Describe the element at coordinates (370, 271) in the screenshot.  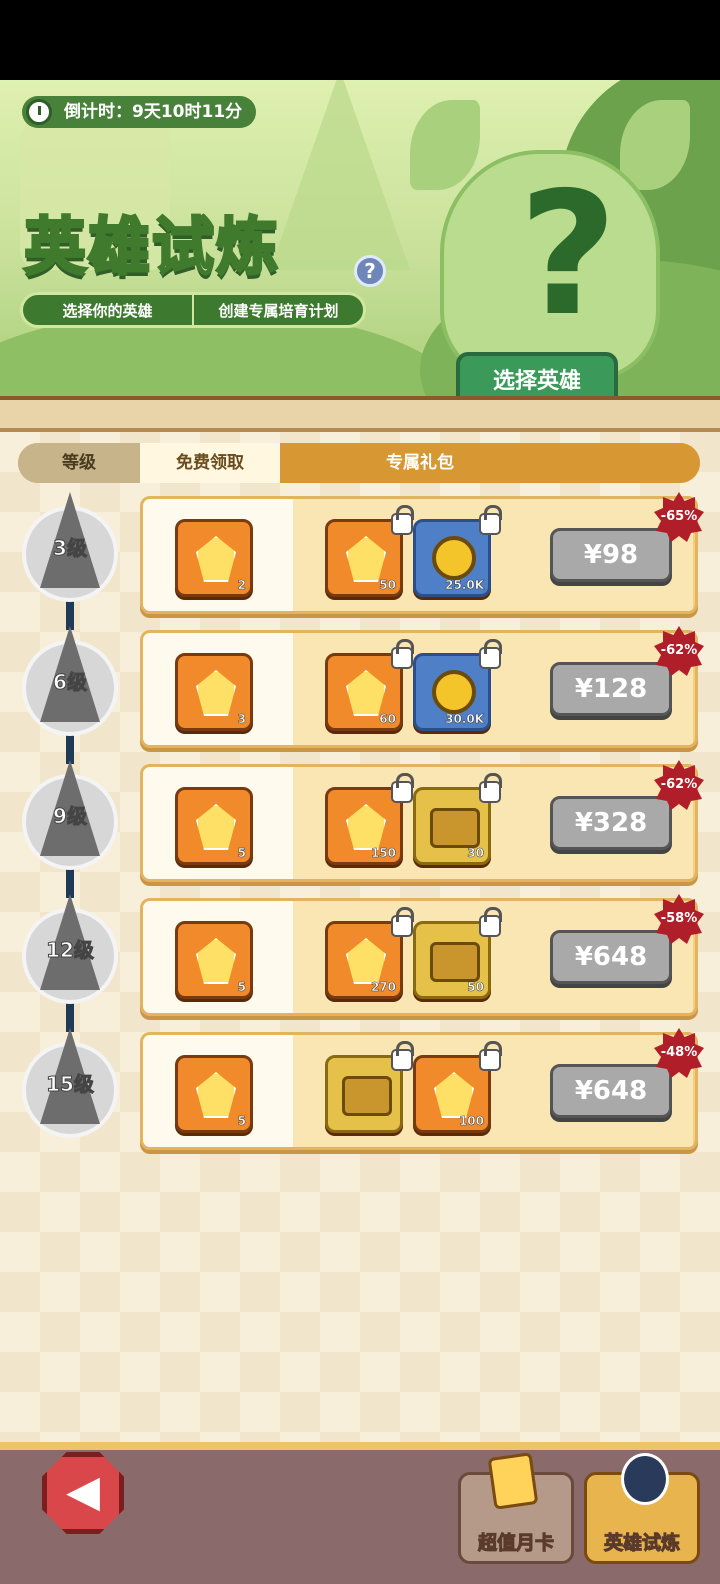
I see `help-icon: ?` at that location.